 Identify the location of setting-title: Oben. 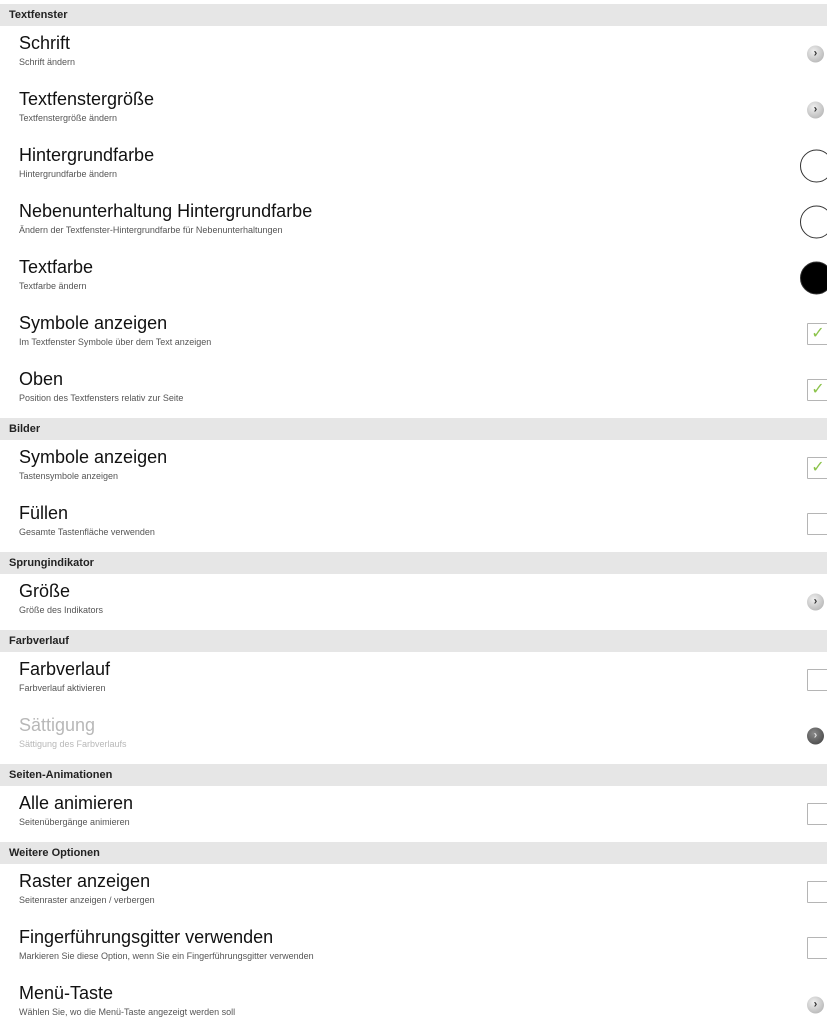
(41, 379).